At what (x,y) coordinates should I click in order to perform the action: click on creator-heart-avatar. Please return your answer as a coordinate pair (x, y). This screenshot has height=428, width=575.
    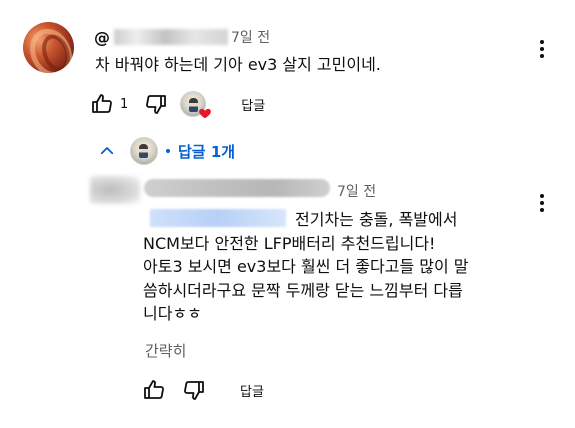
    Looking at the image, I should click on (196, 105).